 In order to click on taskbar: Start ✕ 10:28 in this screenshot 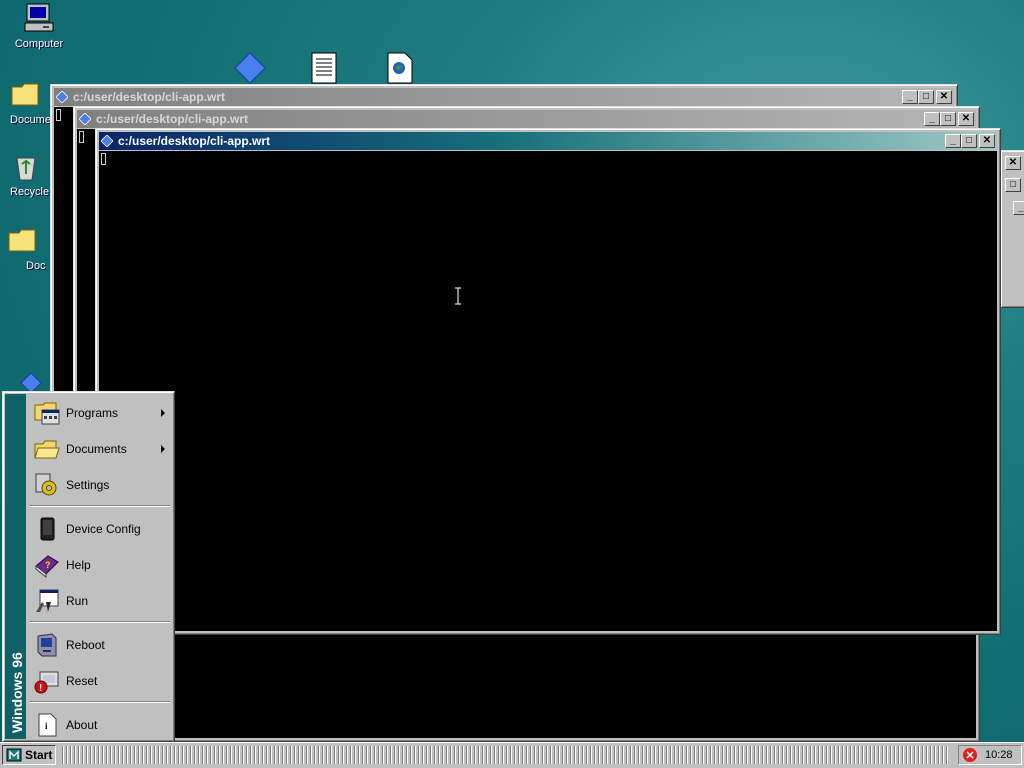, I will do `click(512, 755)`.